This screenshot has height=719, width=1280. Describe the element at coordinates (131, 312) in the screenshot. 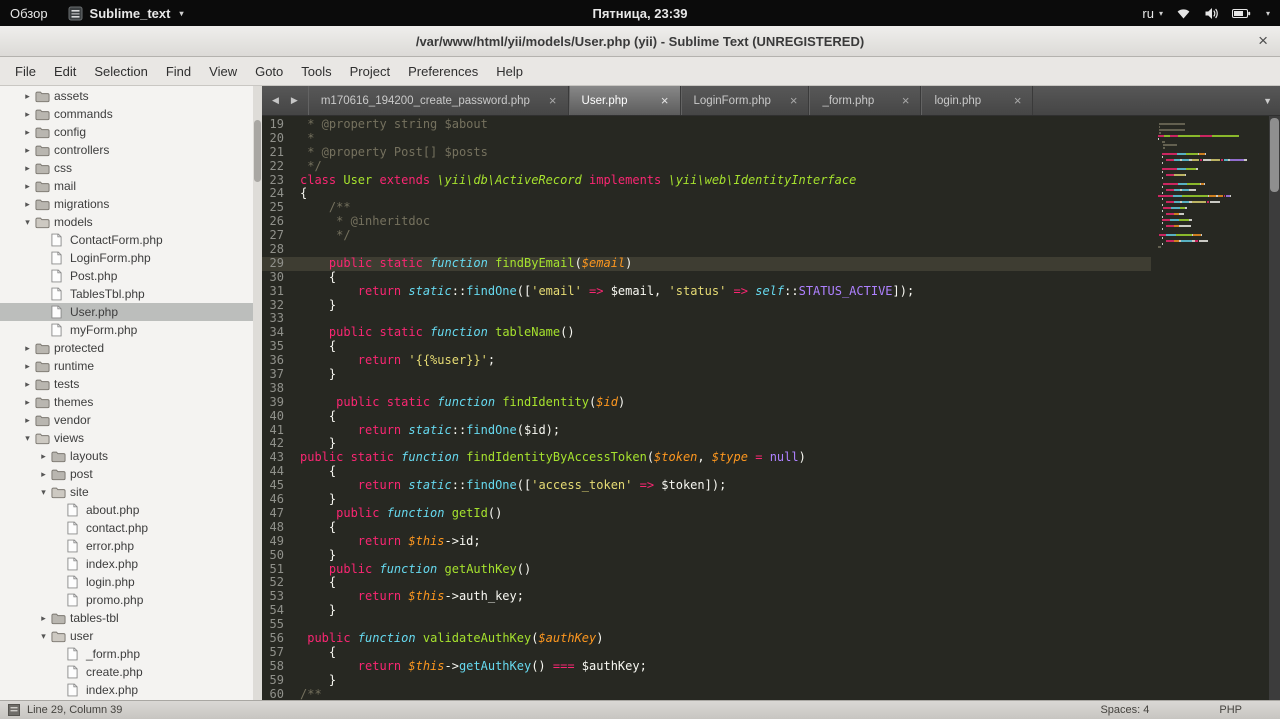

I see `sidebar-item-User.php: User.php` at that location.